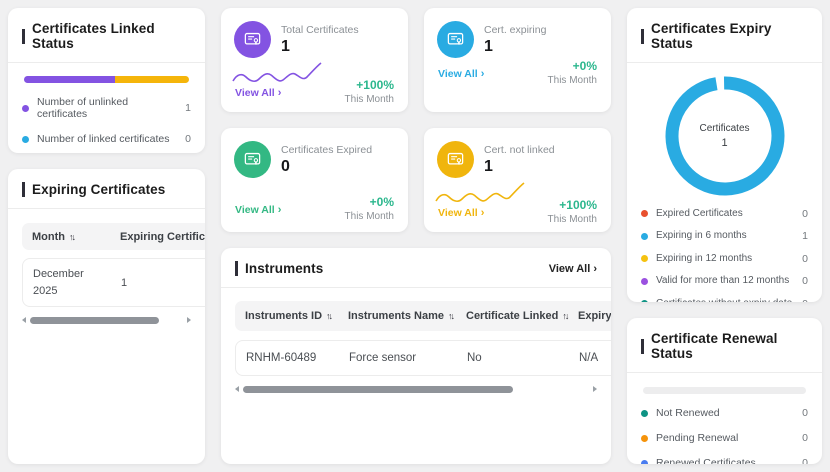 The image size is (830, 472). I want to click on column-header-month: Month ↑↓, so click(76, 237).